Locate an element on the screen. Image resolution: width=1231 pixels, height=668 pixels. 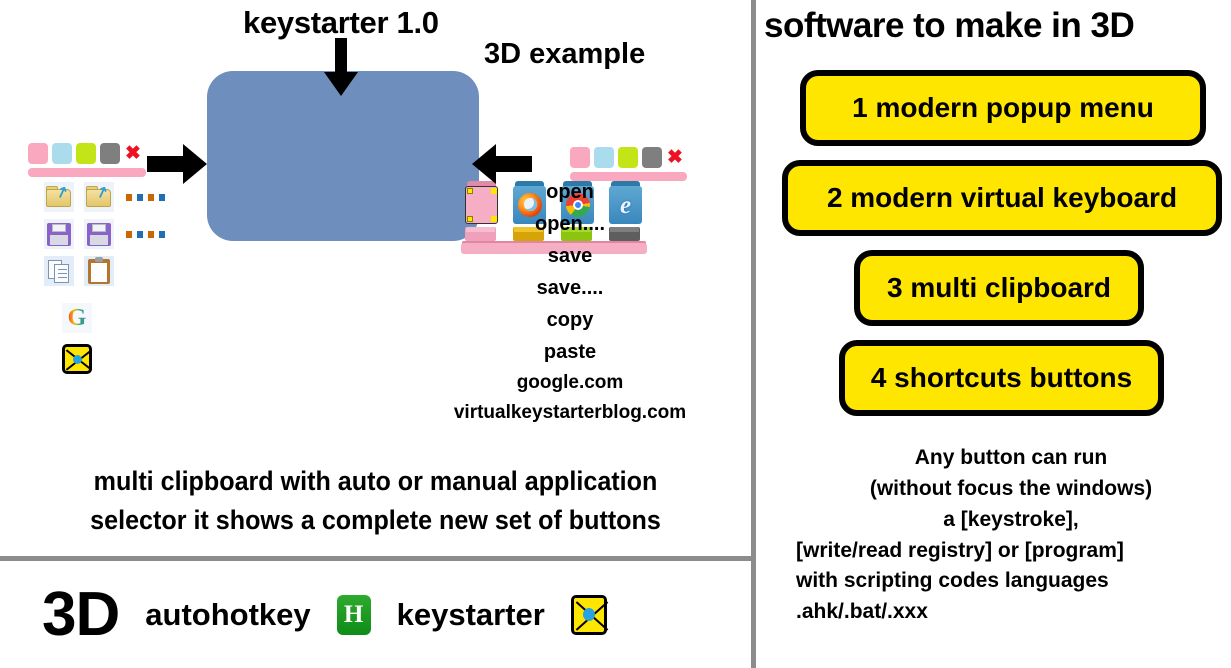
row-copy-paste-icons is located at coordinates (79, 271).